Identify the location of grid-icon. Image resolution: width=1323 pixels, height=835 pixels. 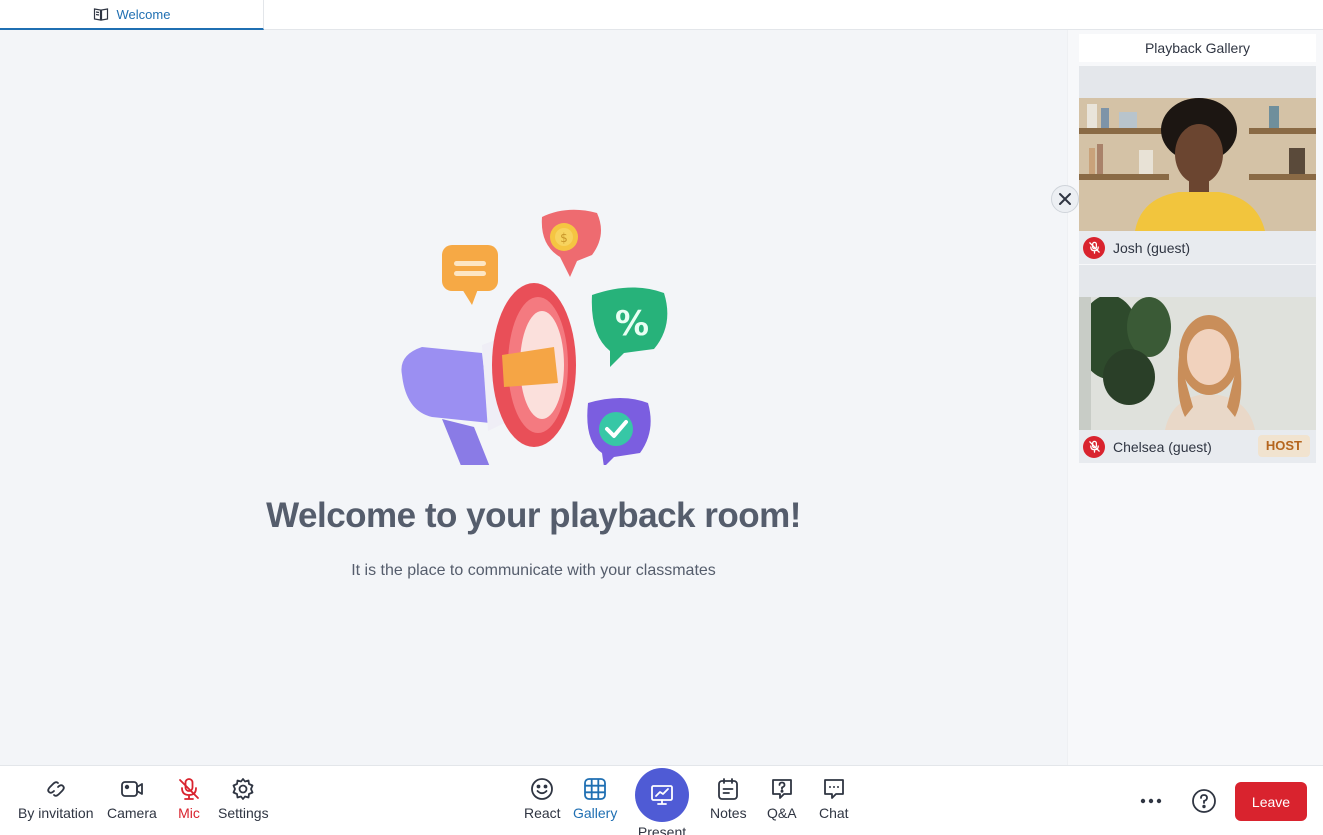
(595, 789).